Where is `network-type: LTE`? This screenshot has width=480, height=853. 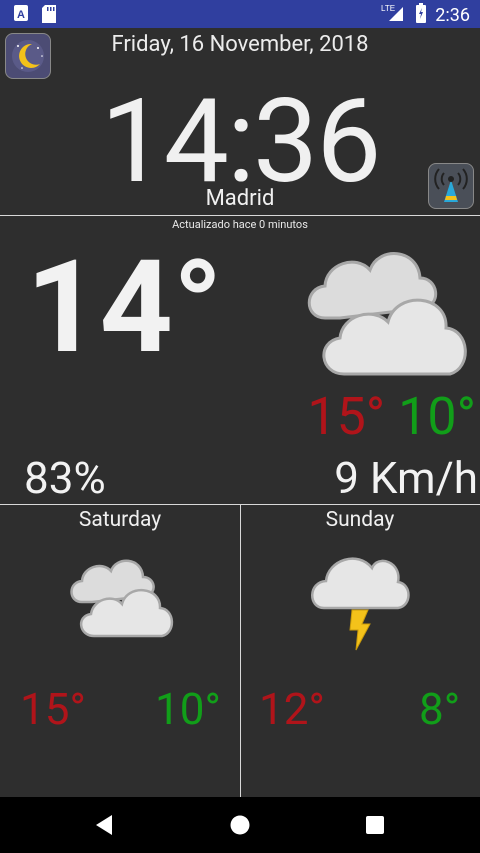
network-type: LTE is located at coordinates (388, 8).